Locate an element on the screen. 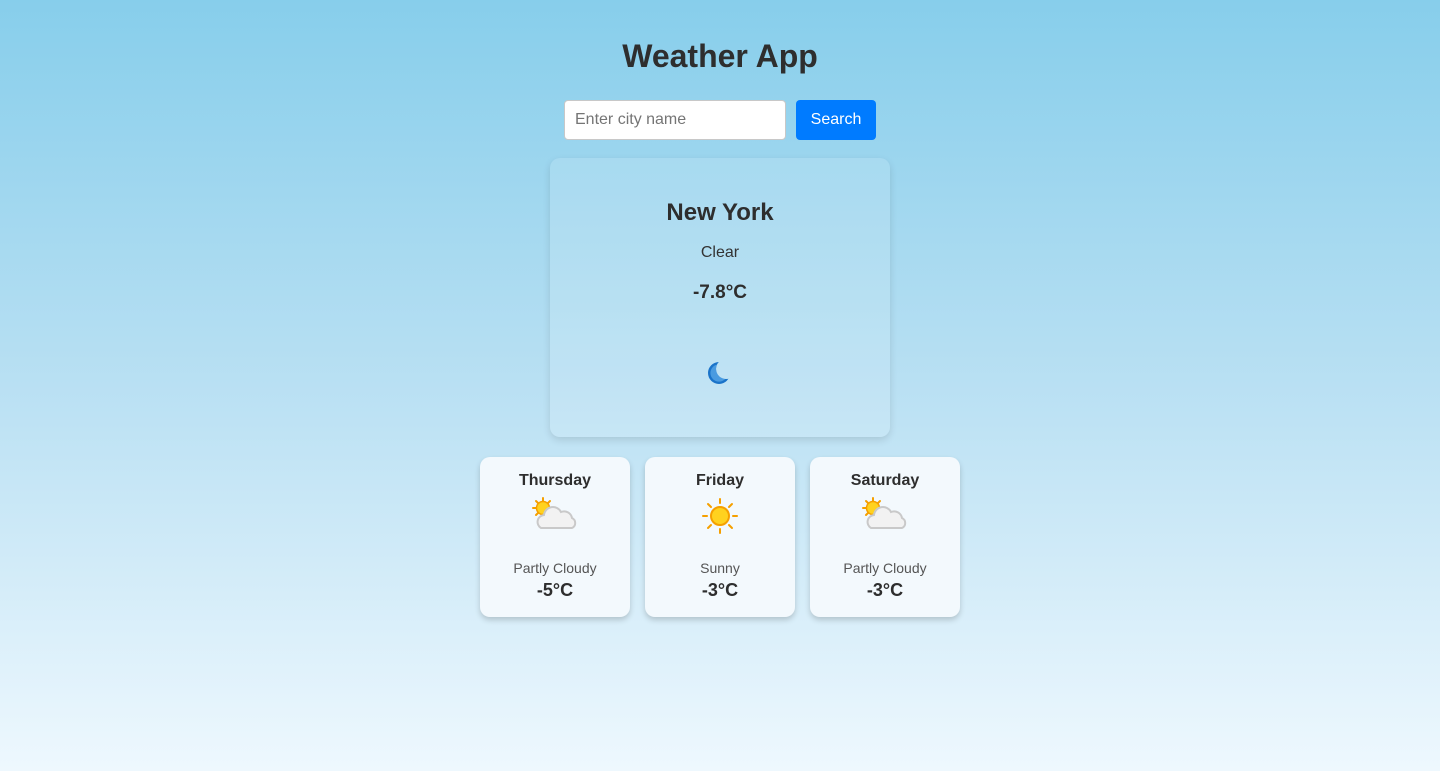  forecast-day: Thursday is located at coordinates (554, 480).